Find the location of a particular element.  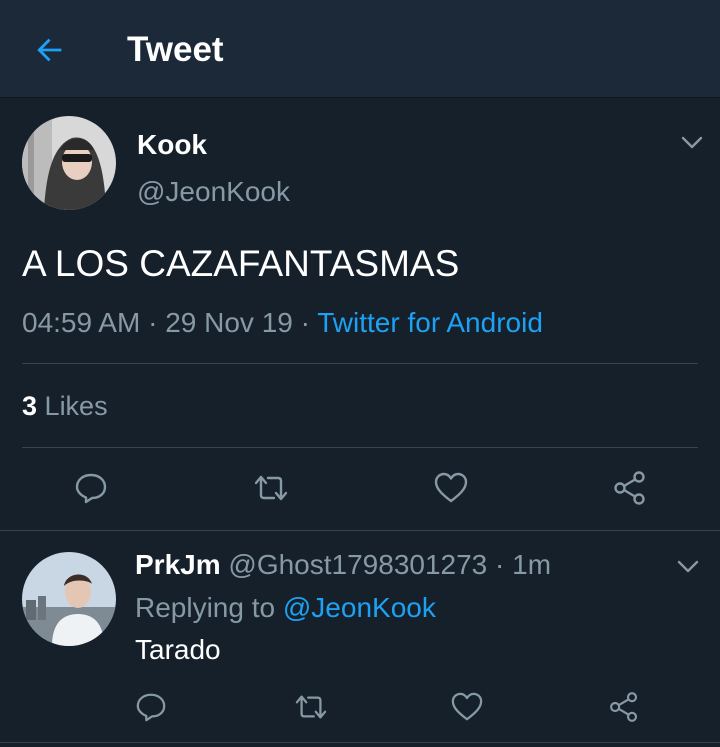

reply-time: 1m is located at coordinates (532, 564).